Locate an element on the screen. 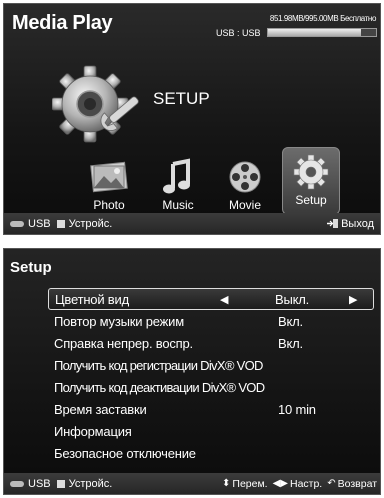  setting-safe-remove: Безопасное отключение is located at coordinates (211, 453).